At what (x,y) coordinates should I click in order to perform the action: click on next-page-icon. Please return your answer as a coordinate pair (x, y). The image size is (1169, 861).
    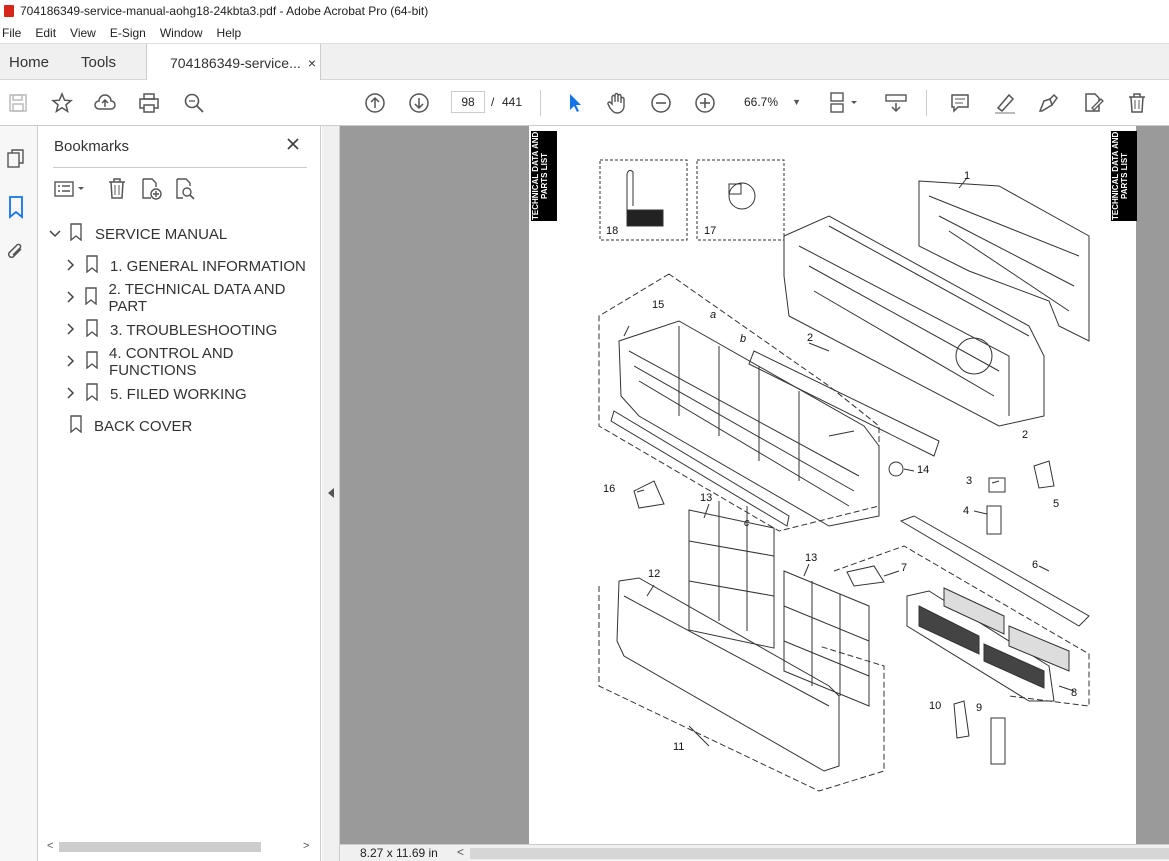
    Looking at the image, I should click on (419, 103).